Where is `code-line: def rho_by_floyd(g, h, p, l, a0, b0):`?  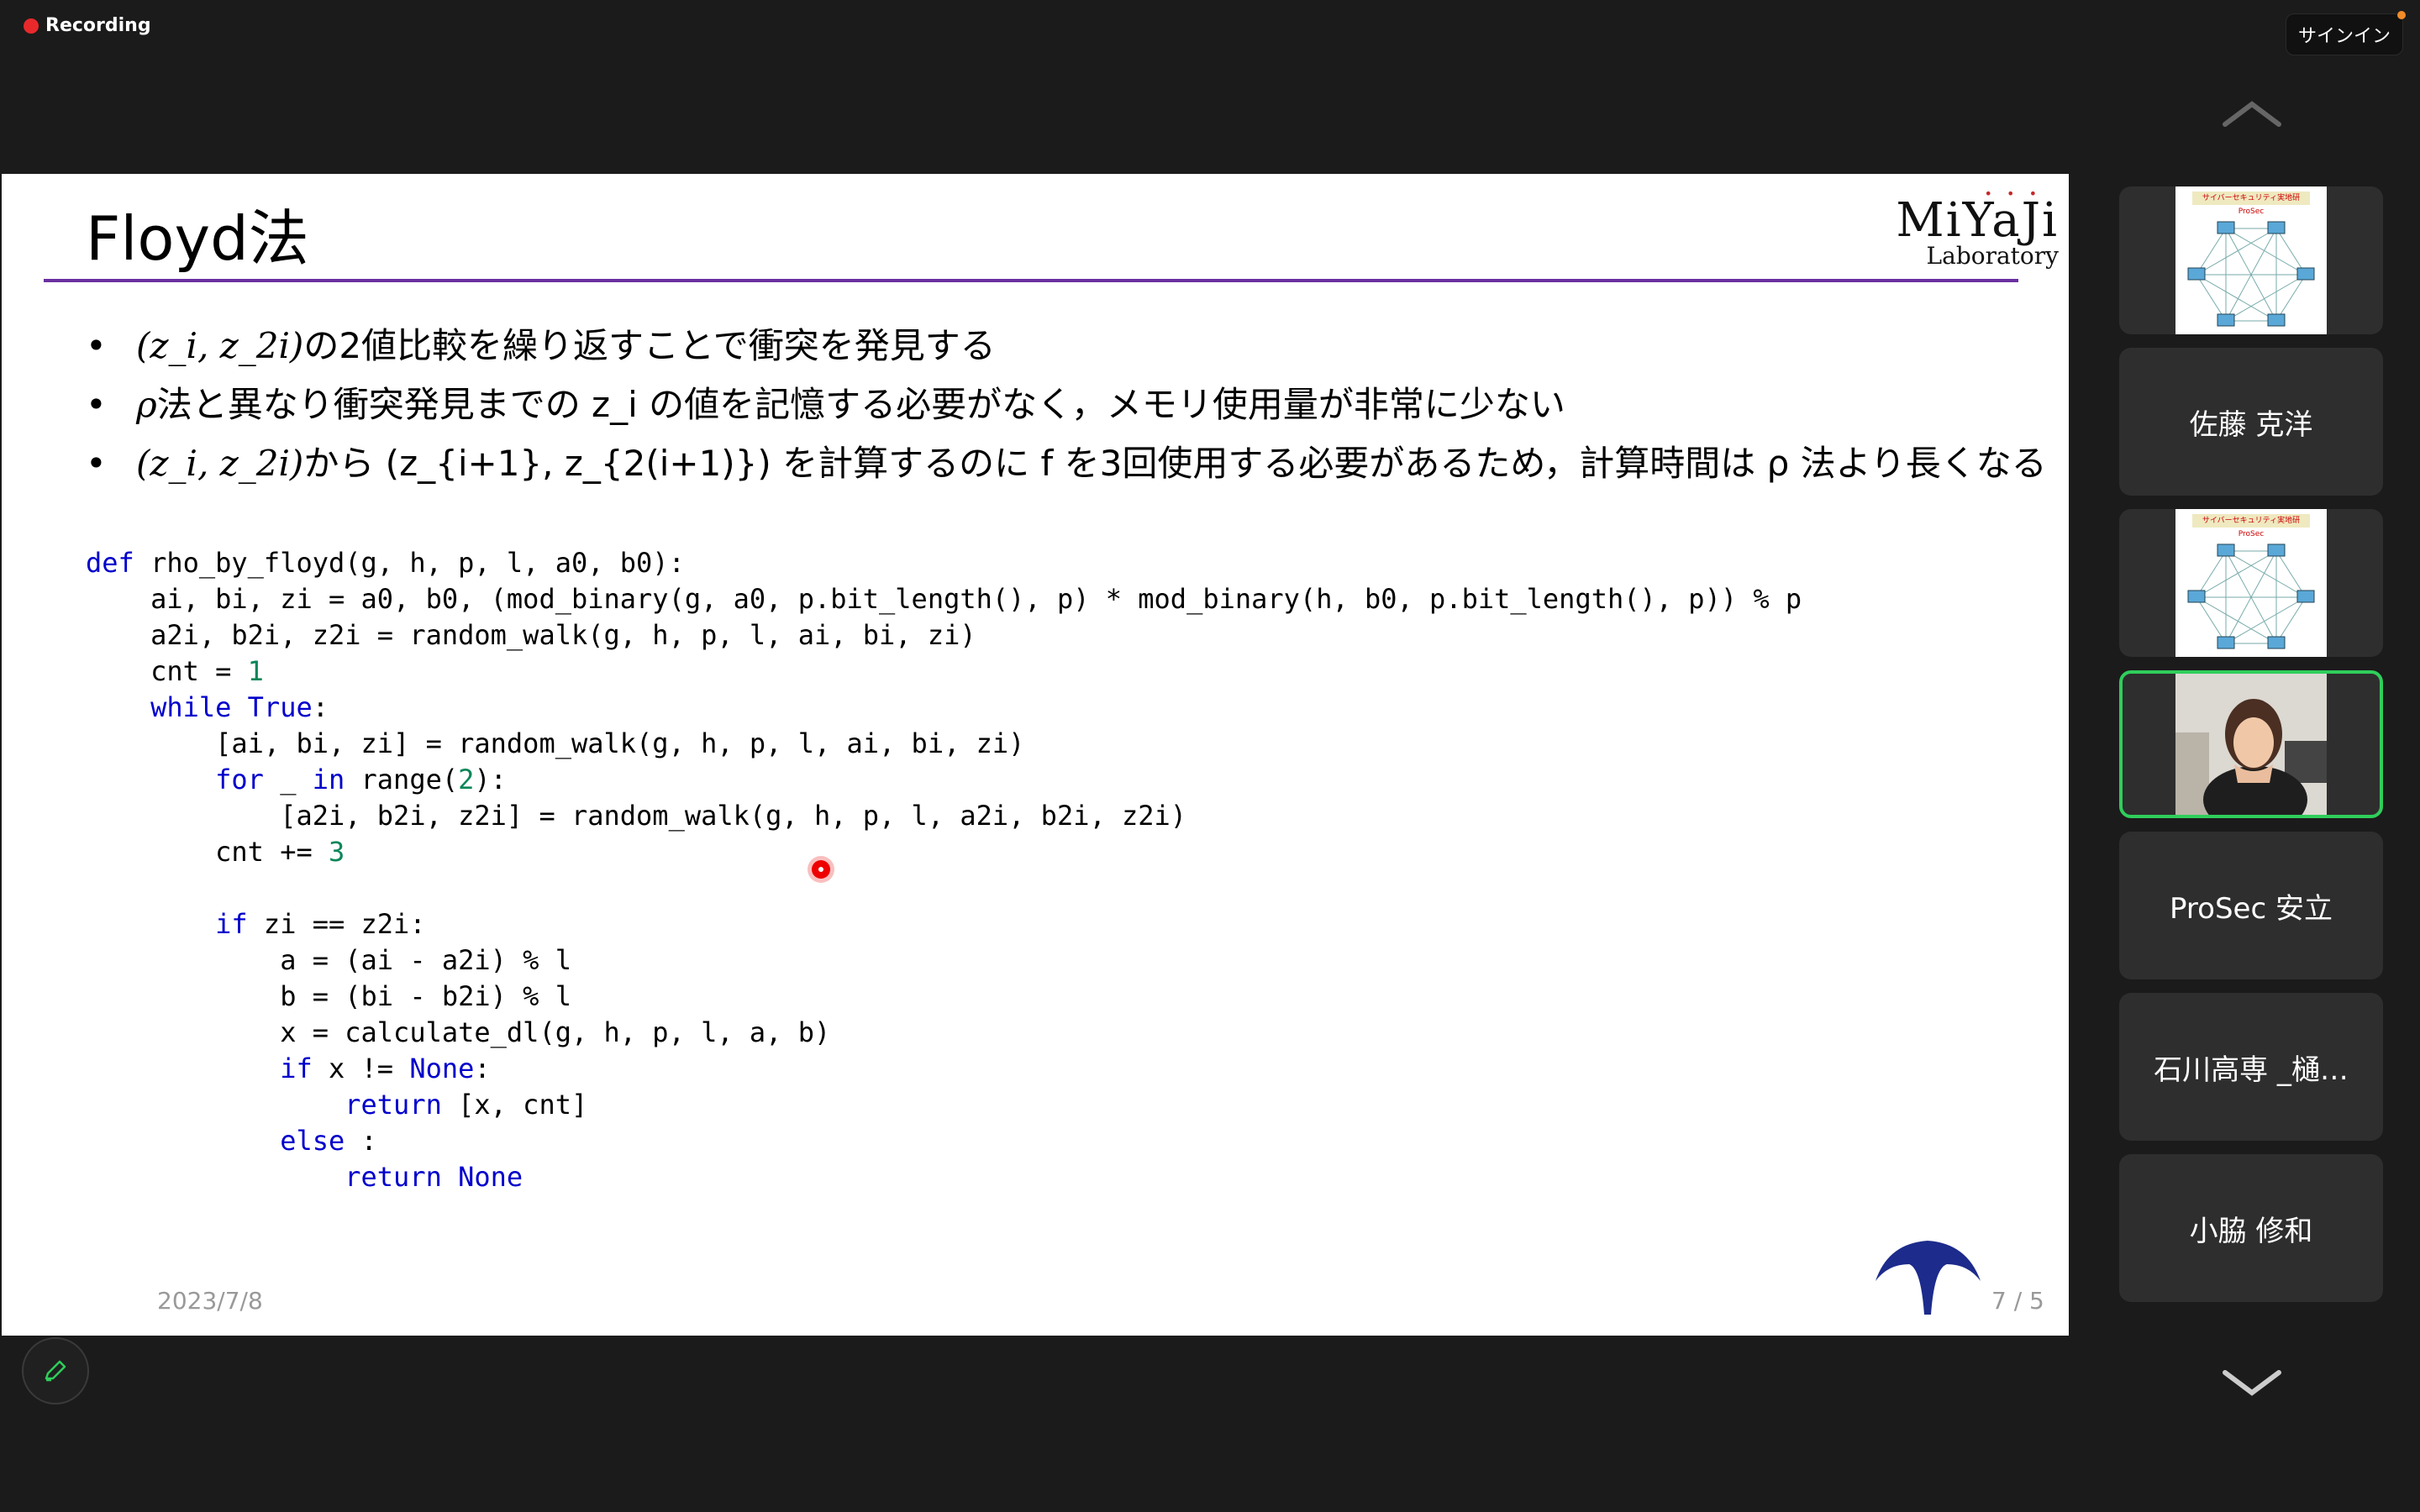 code-line: def rho_by_floyd(g, h, p, l, a0, b0): is located at coordinates (385, 563).